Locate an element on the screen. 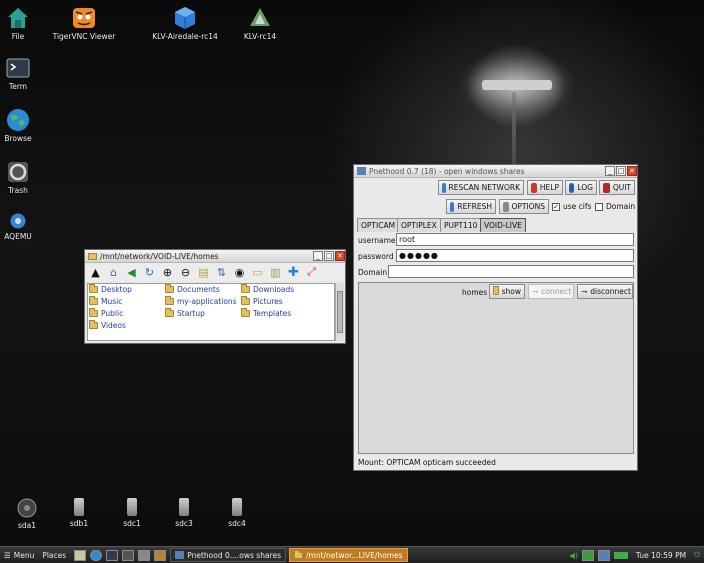  drive-sdc3: sdc3 is located at coordinates (184, 513).